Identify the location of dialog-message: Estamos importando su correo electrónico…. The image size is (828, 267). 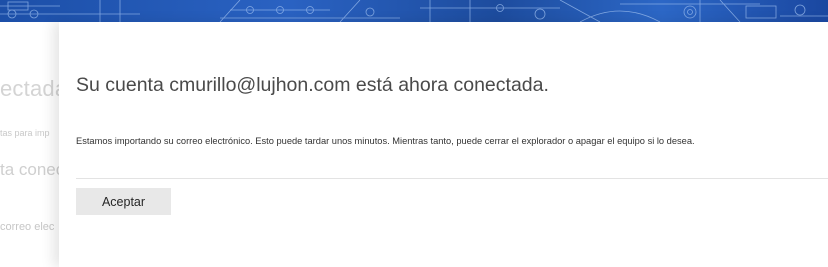
(385, 141).